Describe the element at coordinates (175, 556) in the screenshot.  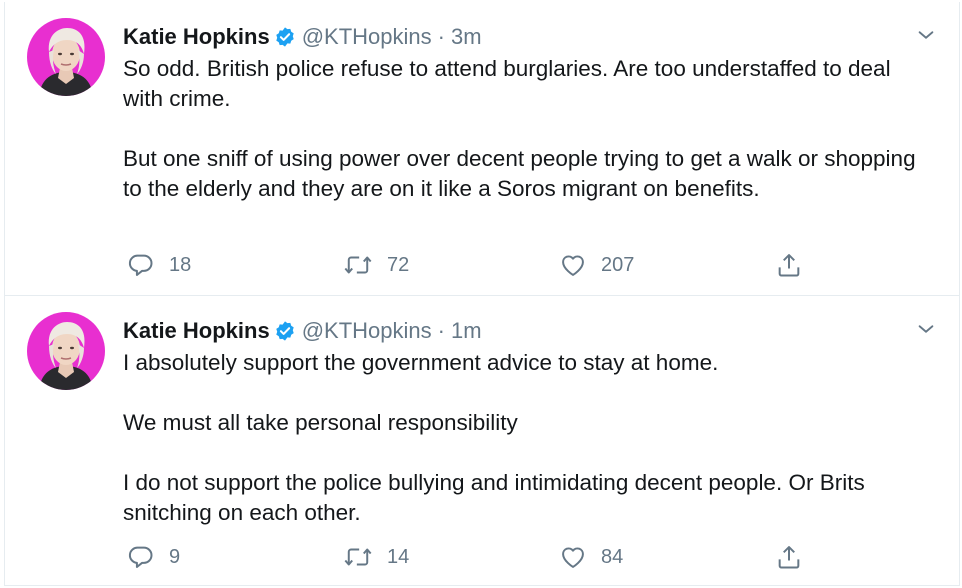
I see `reply-count: 9` at that location.